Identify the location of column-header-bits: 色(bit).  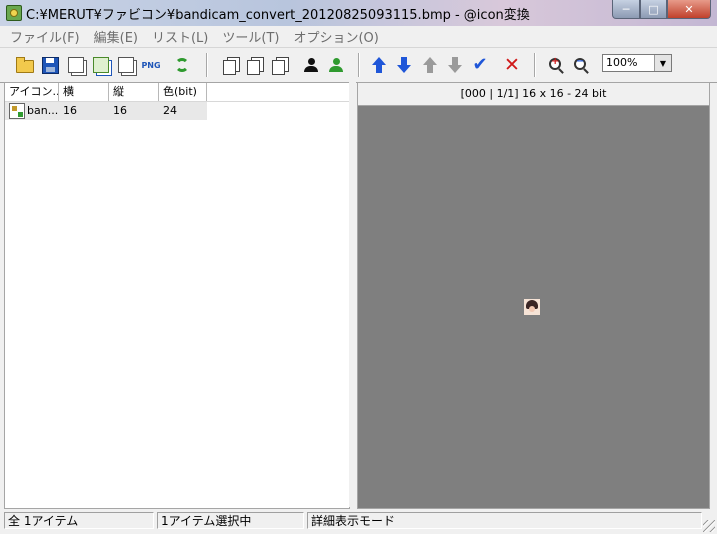
(183, 92).